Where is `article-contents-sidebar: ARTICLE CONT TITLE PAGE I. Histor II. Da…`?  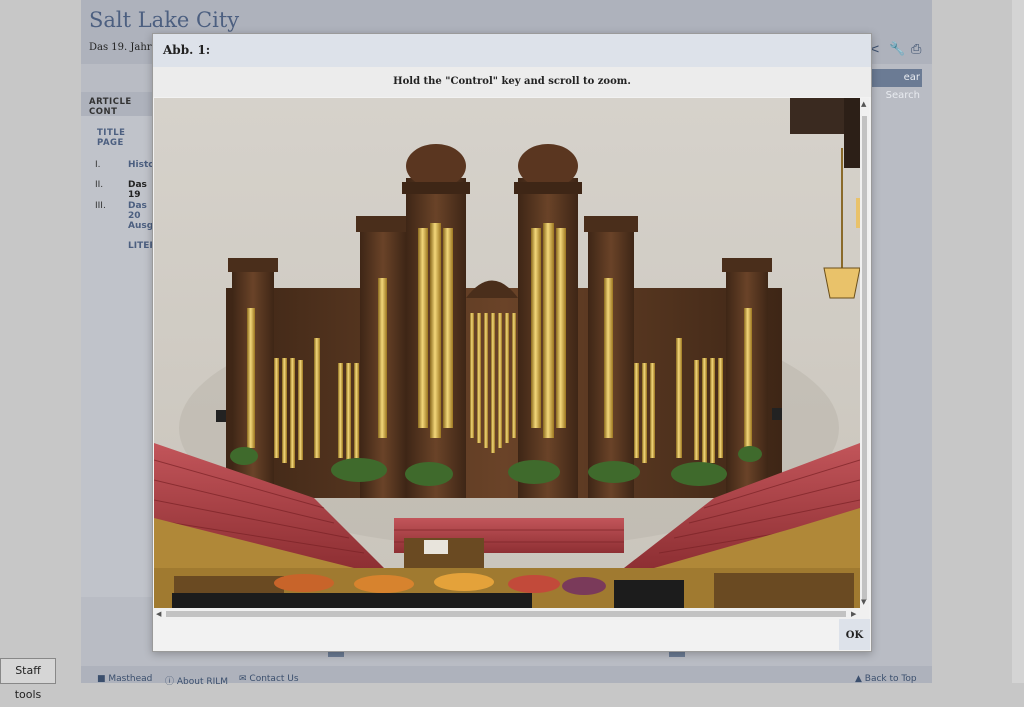
article-contents-sidebar: ARTICLE CONT TITLE PAGE I. Histor II. Da… is located at coordinates (120, 344).